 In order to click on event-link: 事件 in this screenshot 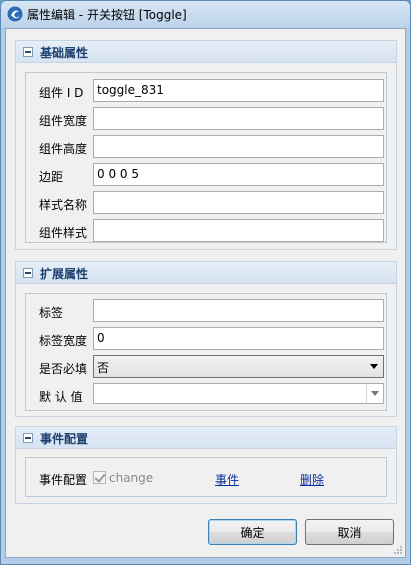, I will do `click(227, 479)`.